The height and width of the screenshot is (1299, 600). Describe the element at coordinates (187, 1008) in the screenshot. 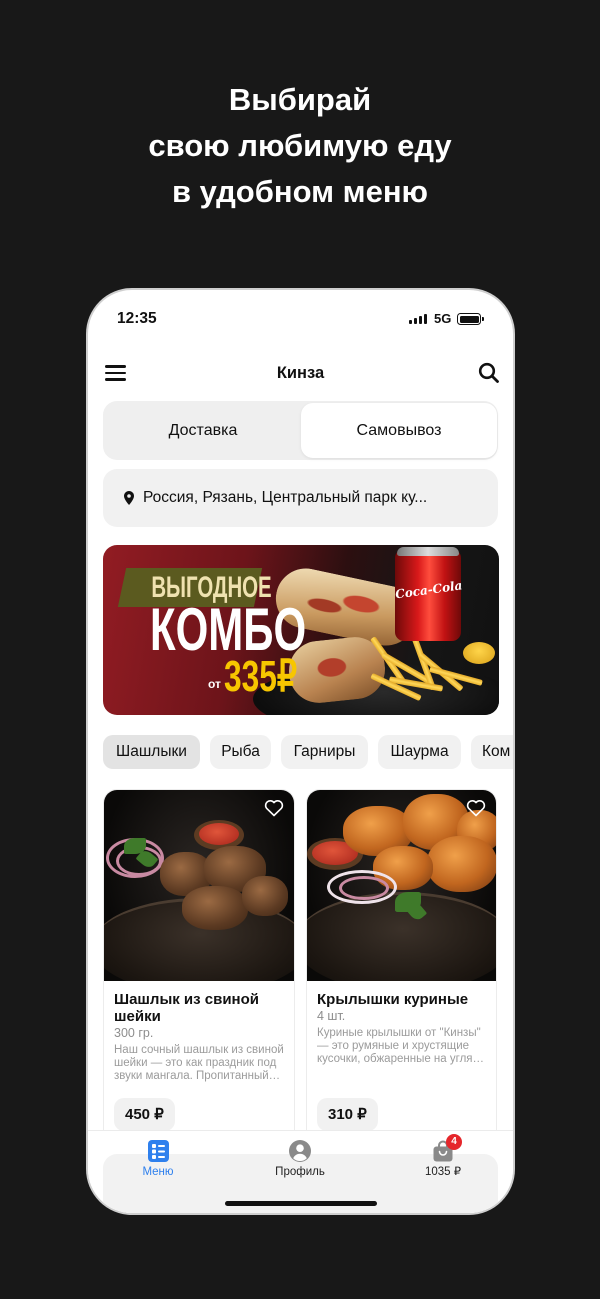

I see `product-title: Шашлык из свиной шейки` at that location.